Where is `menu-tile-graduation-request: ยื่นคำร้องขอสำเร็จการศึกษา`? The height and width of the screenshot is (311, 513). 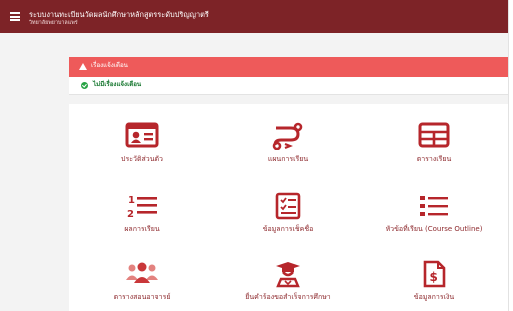
menu-tile-graduation-request: ยื่นคำร้องขอสำเร็จการศึกษา is located at coordinates (288, 283).